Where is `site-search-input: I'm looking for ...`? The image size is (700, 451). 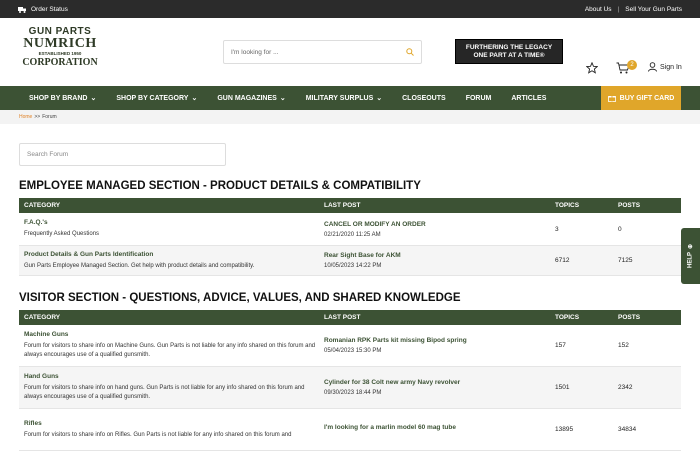
site-search-input: I'm looking for ... is located at coordinates (322, 52).